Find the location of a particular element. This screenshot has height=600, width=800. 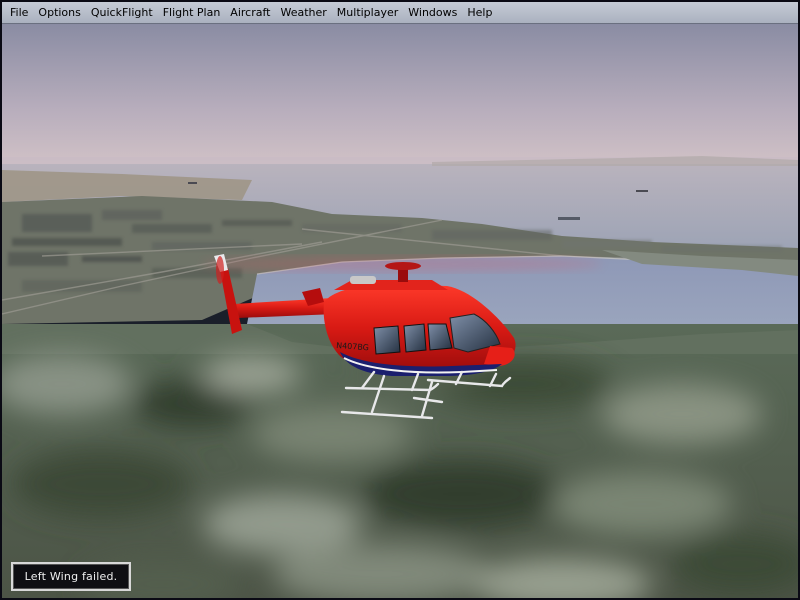

status-message: Left Wing failed. is located at coordinates (71, 576).